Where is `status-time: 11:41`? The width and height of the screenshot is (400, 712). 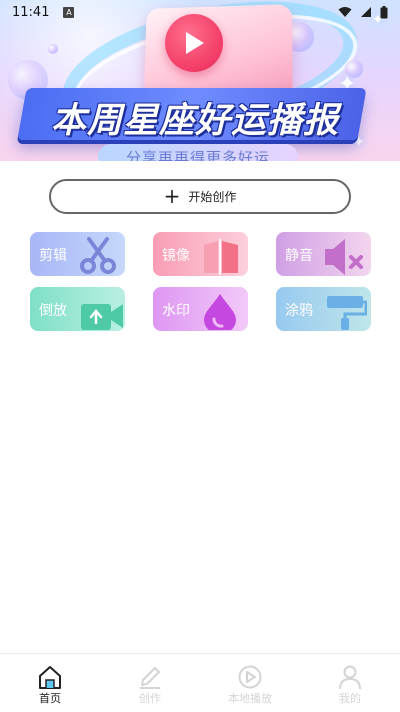 status-time: 11:41 is located at coordinates (31, 12).